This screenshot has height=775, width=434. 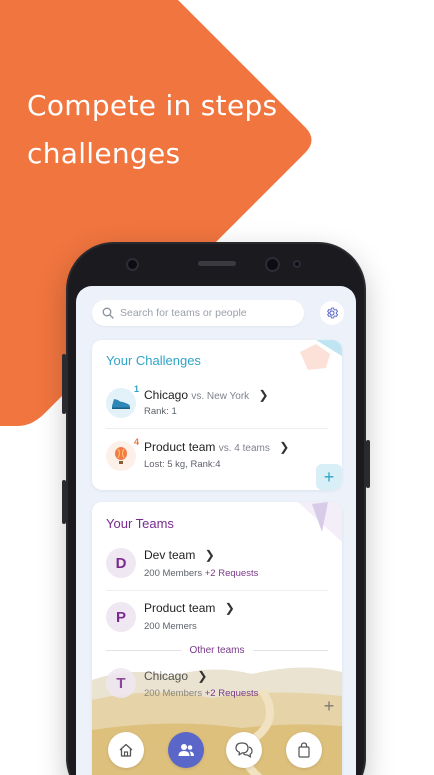 I want to click on add-team-button: +, so click(x=329, y=706).